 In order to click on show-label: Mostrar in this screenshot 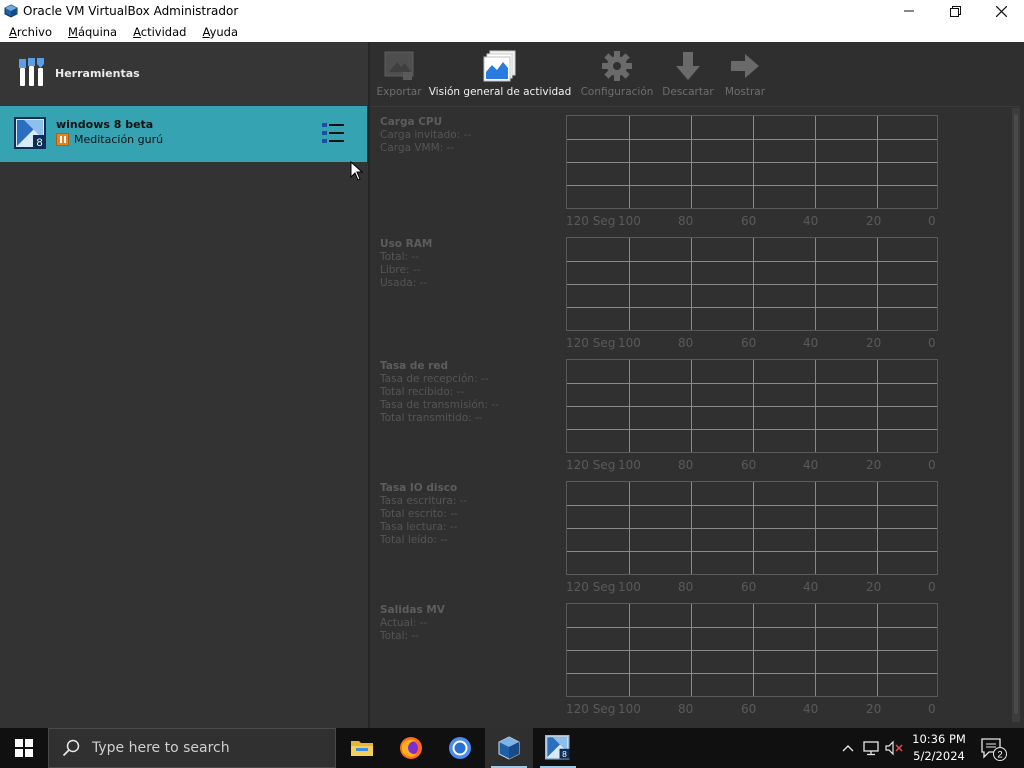, I will do `click(745, 92)`.